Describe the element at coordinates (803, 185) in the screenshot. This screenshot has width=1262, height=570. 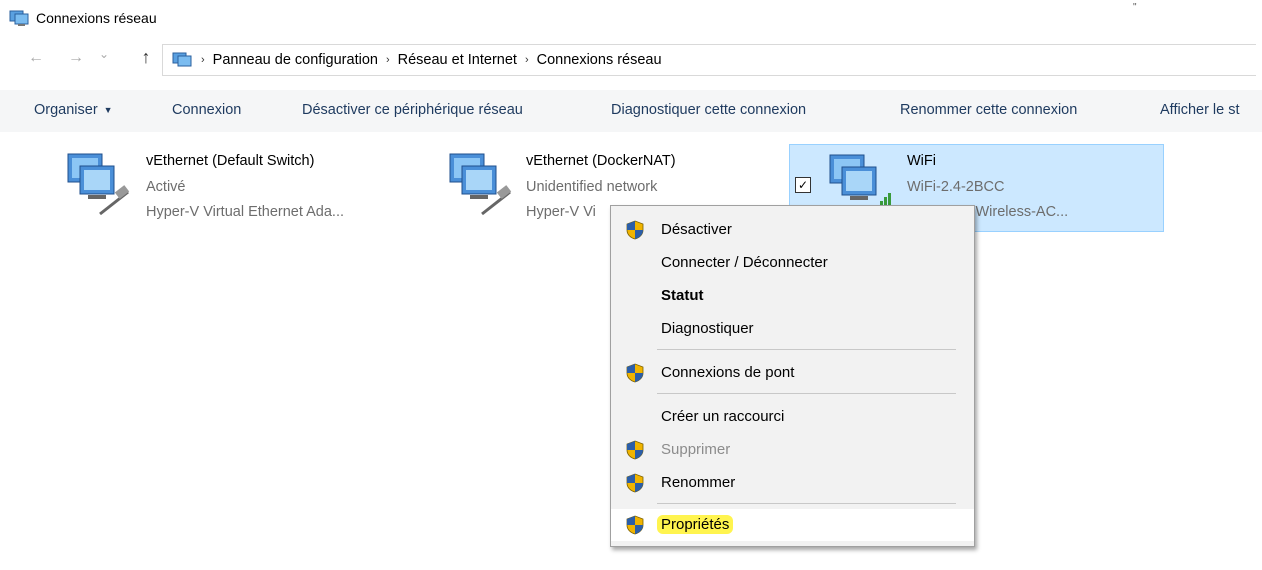
I see `item-checkbox: ✓` at that location.